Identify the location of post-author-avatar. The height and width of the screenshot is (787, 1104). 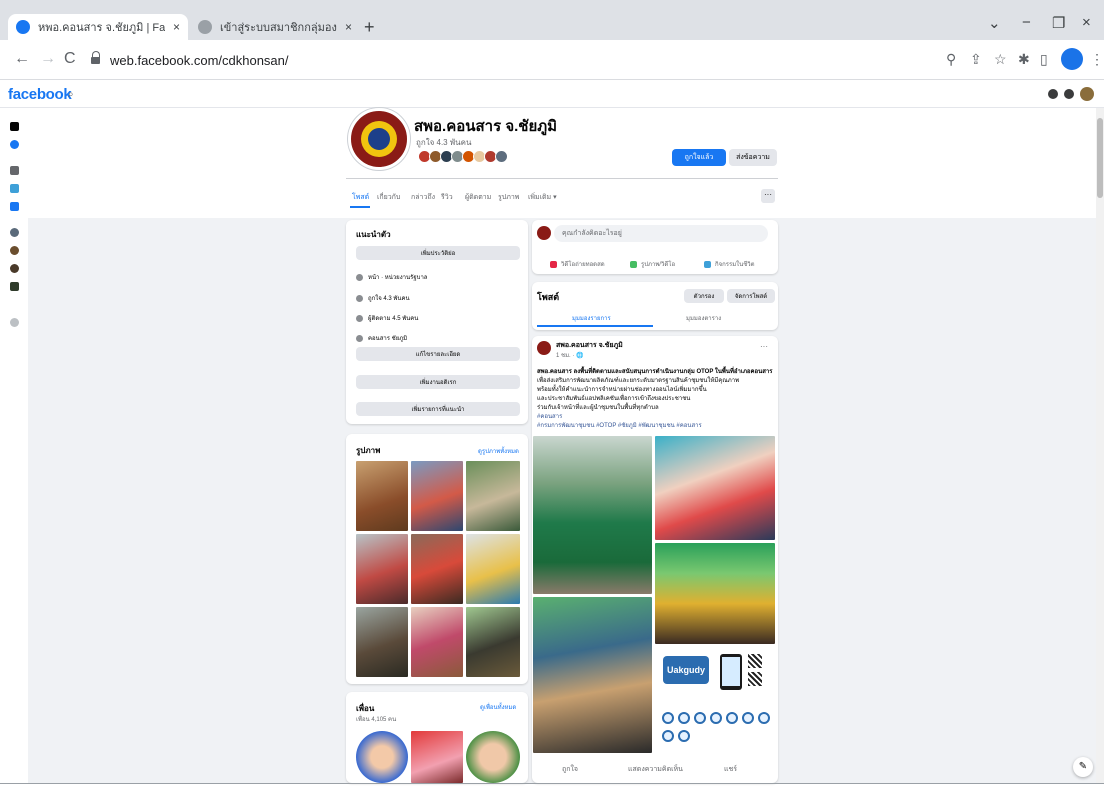
(544, 348).